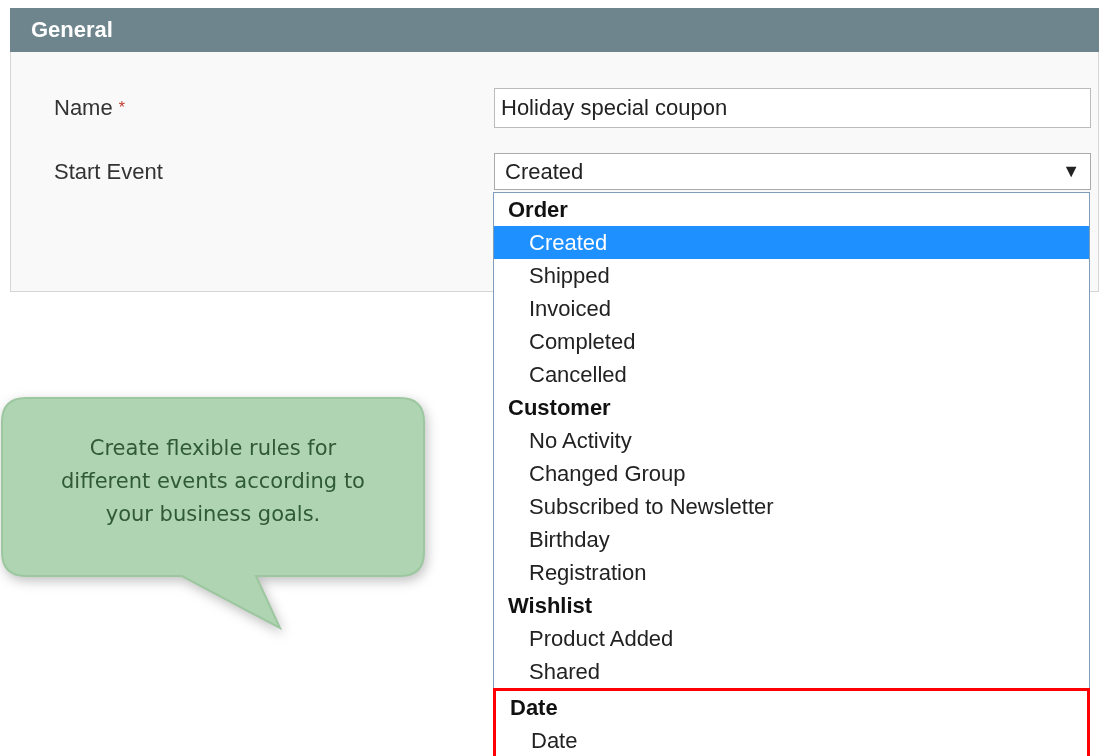 This screenshot has height=756, width=1099. I want to click on option-group-label: Wishlist, so click(550, 605).